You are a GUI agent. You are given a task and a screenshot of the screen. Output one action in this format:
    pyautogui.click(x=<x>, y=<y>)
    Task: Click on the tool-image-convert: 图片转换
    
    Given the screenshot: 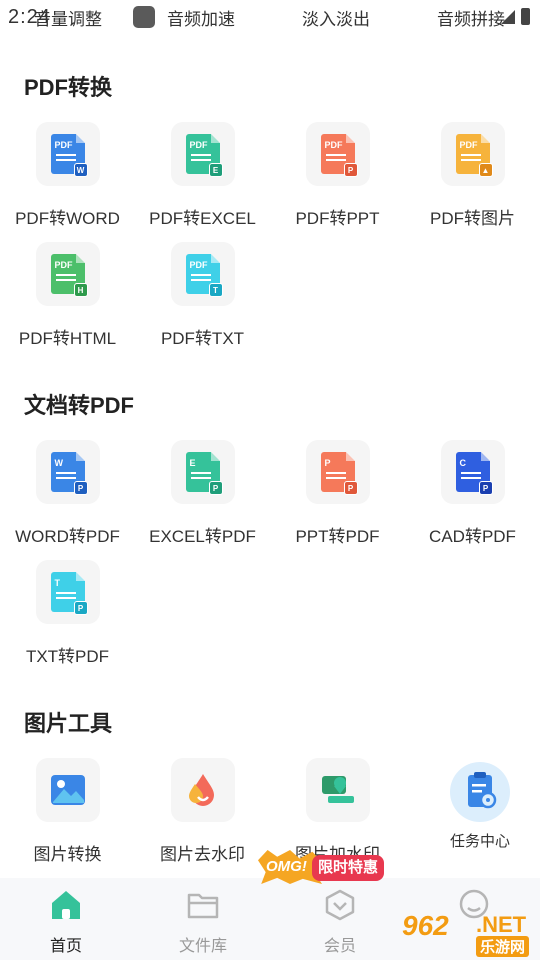 What is the action you would take?
    pyautogui.click(x=67, y=811)
    